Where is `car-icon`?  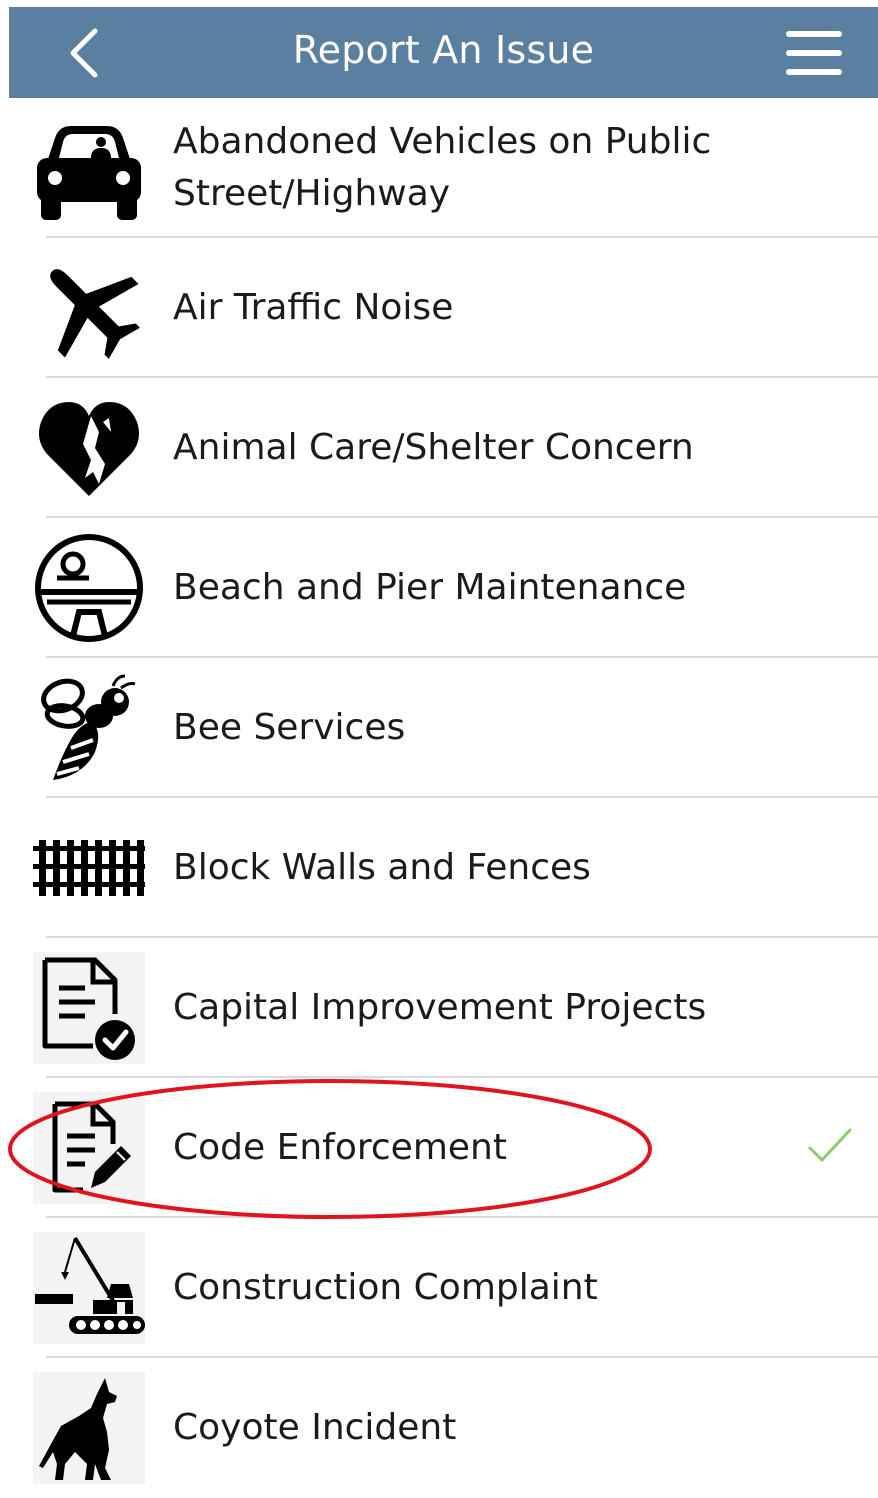
car-icon is located at coordinates (89, 173).